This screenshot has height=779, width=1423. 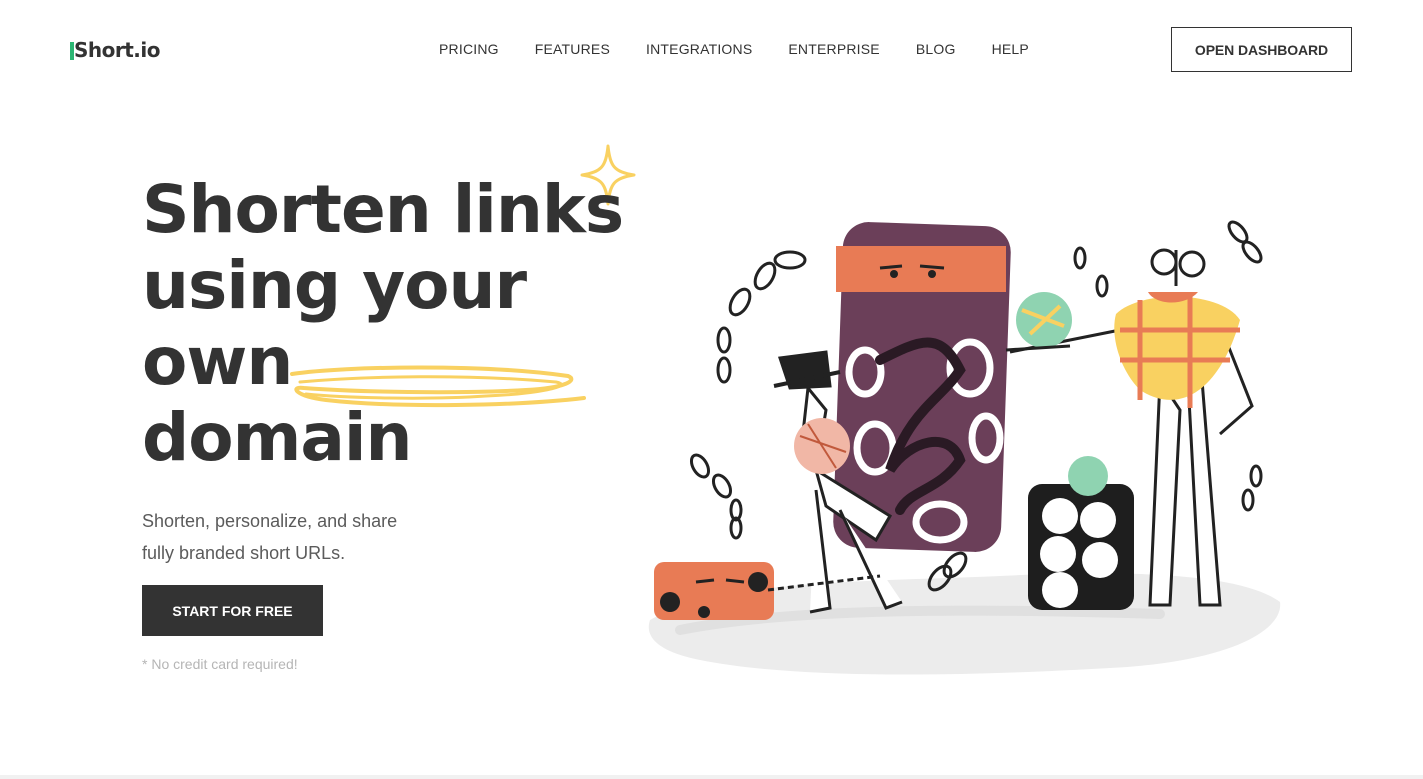 What do you see at coordinates (1261, 49) in the screenshot?
I see `open-dashboard-button: OPEN DASHBOARD` at bounding box center [1261, 49].